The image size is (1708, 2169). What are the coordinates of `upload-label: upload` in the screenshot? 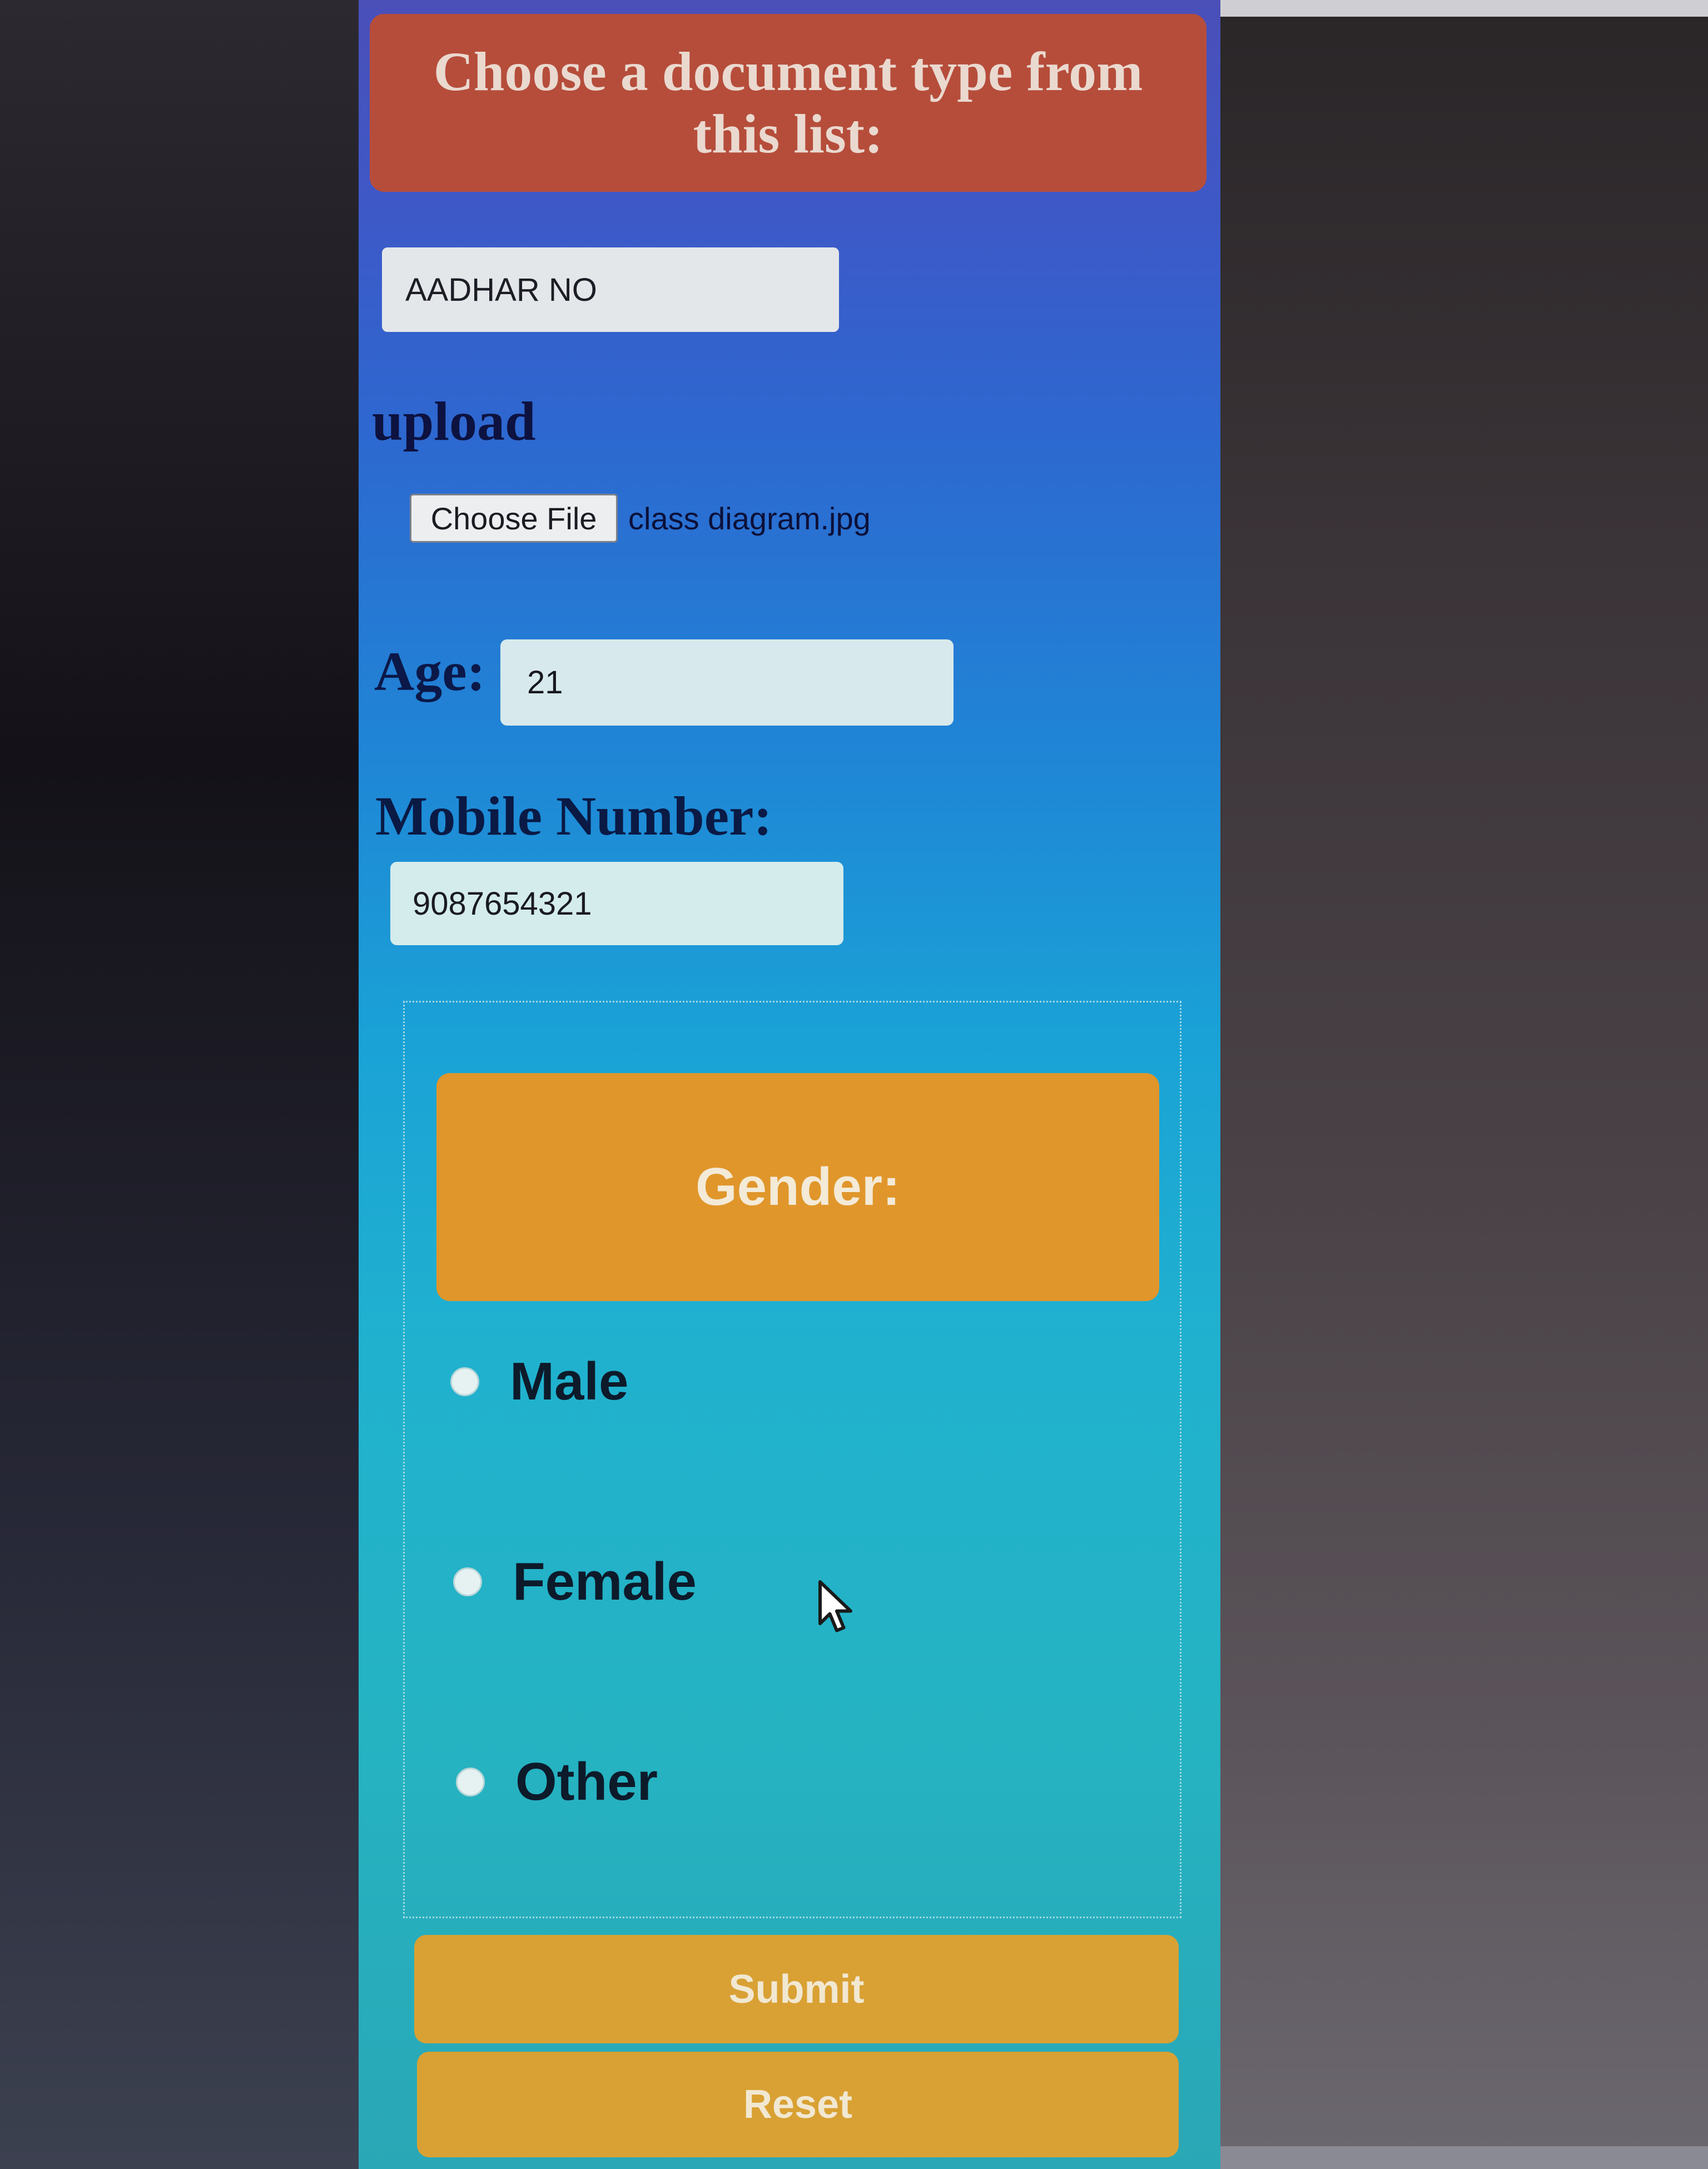 It's located at (454, 421).